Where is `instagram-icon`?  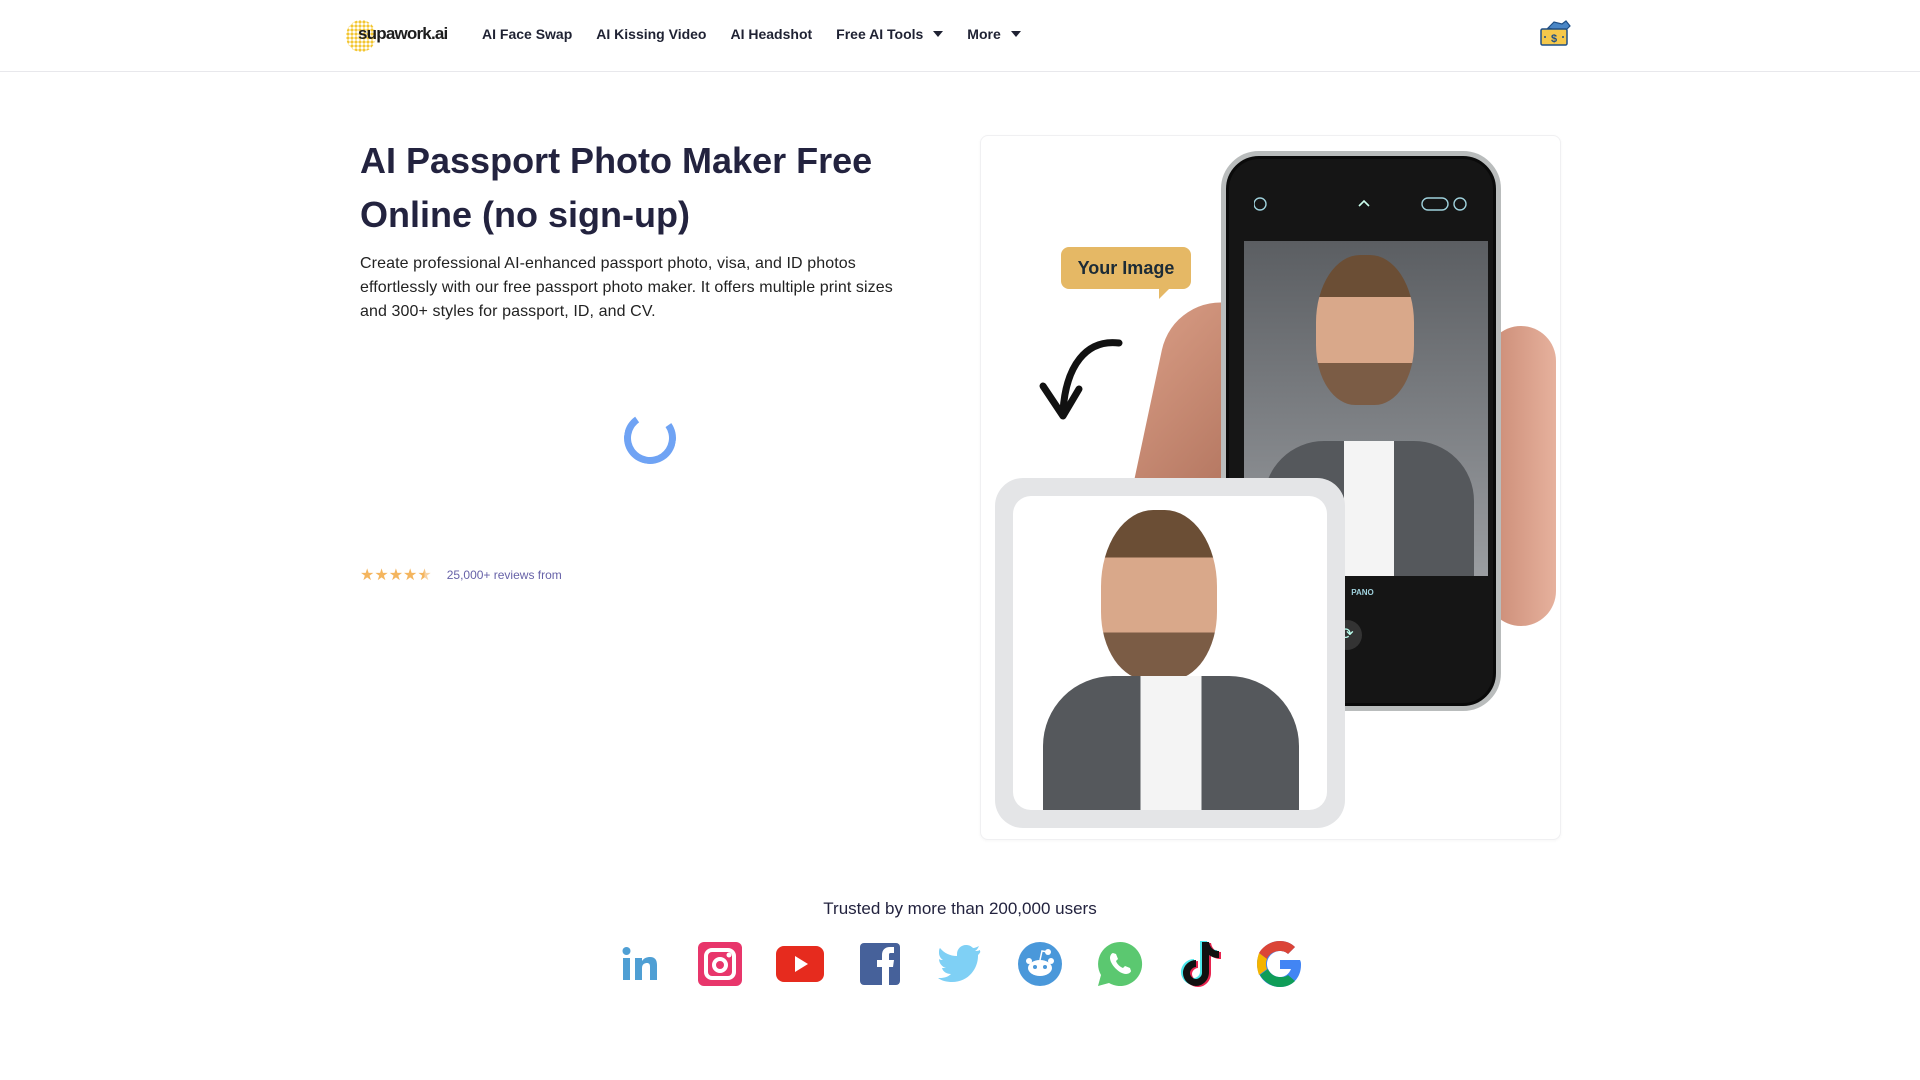 instagram-icon is located at coordinates (720, 964).